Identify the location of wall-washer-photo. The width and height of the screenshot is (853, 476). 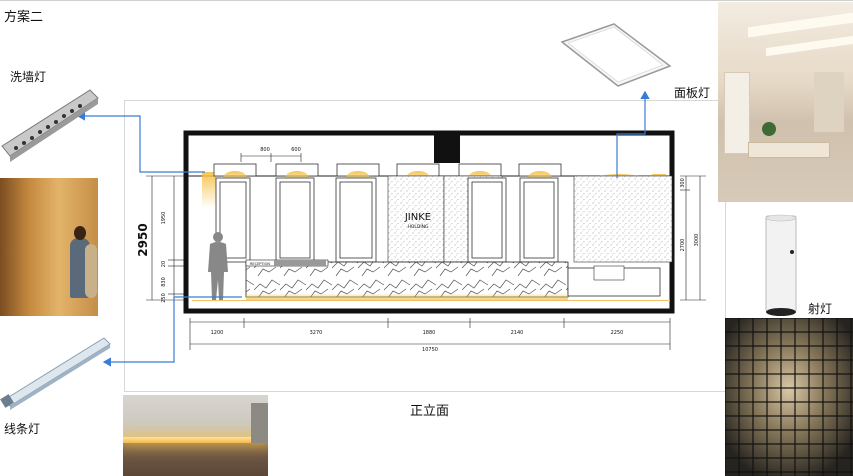
(50, 125).